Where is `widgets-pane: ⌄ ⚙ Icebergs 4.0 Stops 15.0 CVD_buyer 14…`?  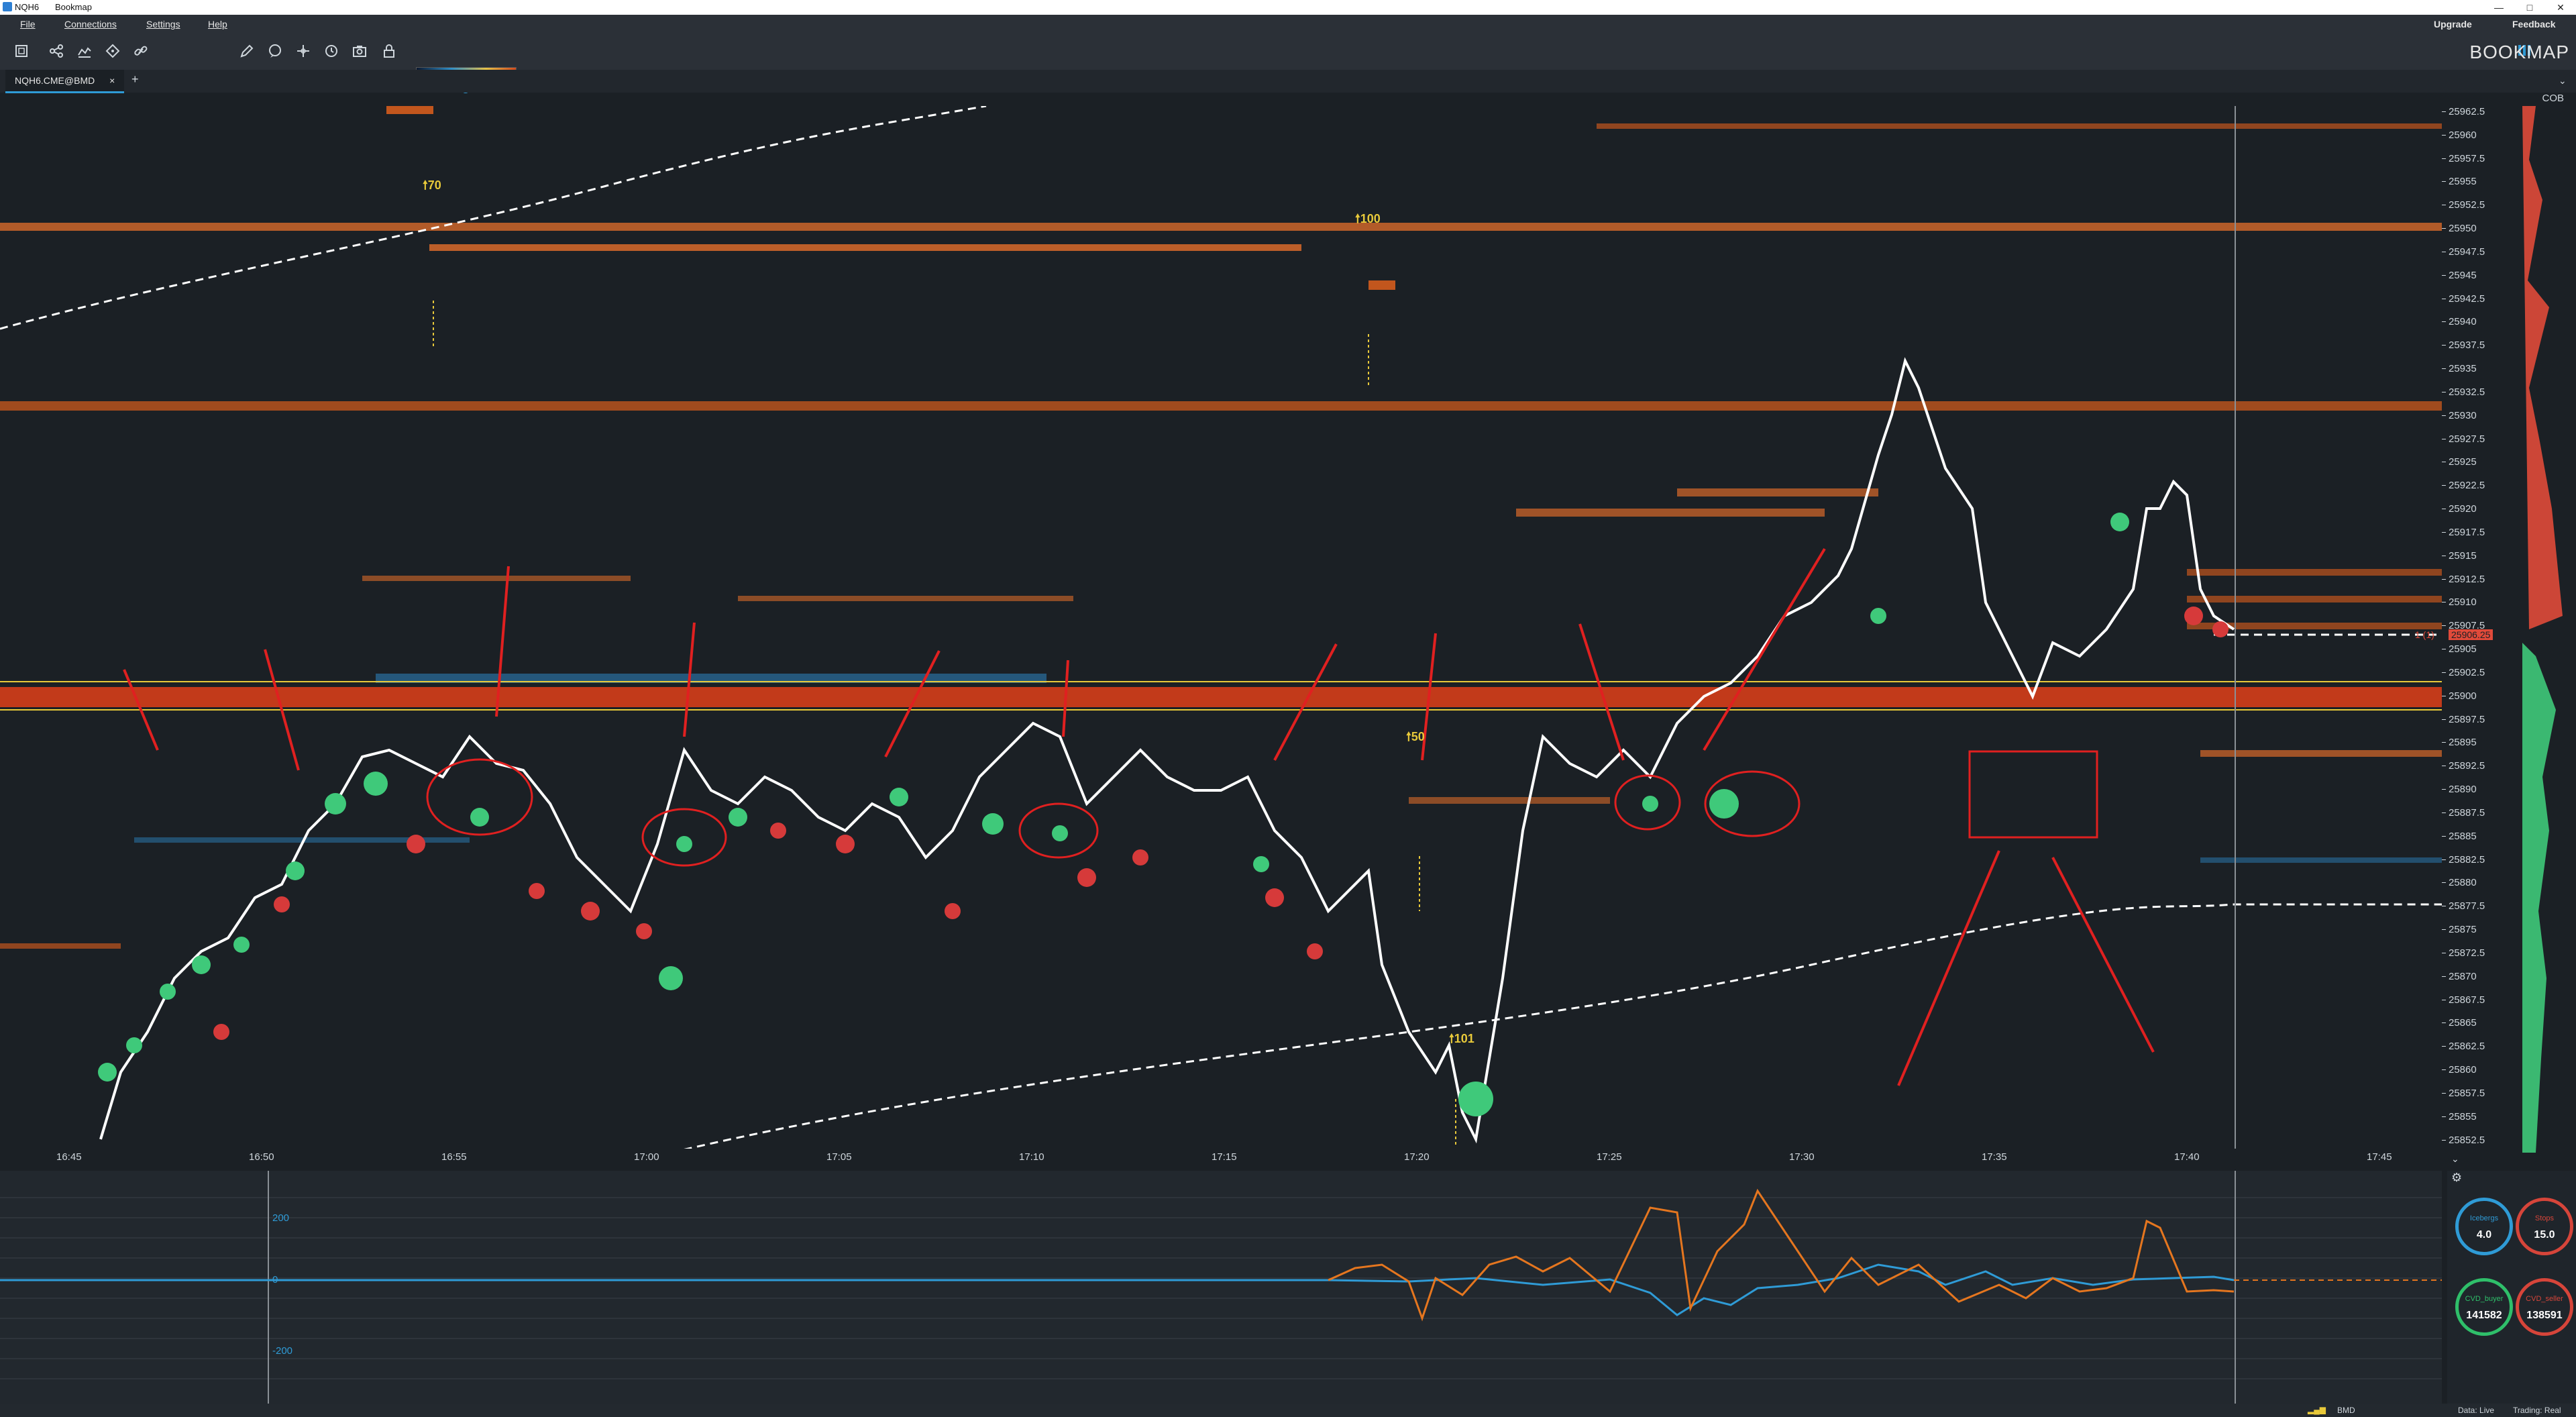
widgets-pane: ⌄ ⚙ Icebergs 4.0 Stops 15.0 CVD_buyer 14… is located at coordinates (2511, 1281).